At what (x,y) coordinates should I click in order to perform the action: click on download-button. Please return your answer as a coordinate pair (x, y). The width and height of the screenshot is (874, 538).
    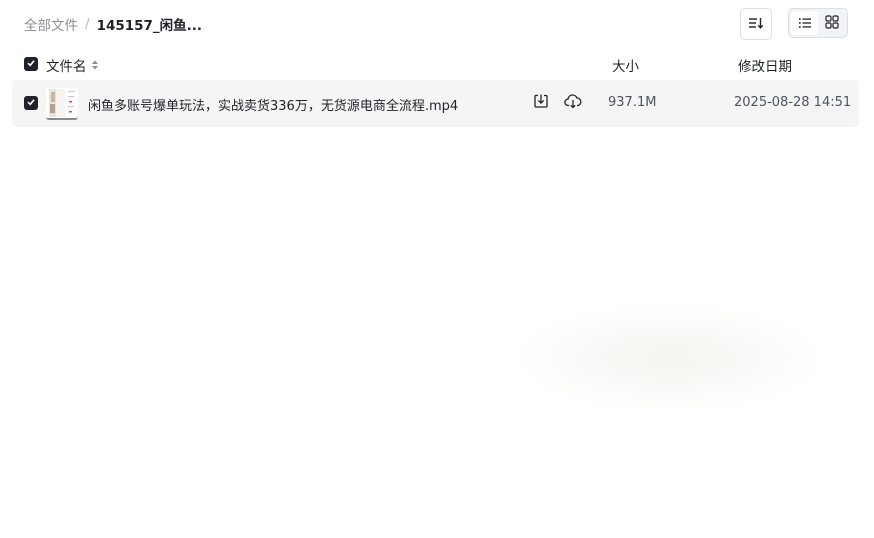
    Looking at the image, I should click on (541, 103).